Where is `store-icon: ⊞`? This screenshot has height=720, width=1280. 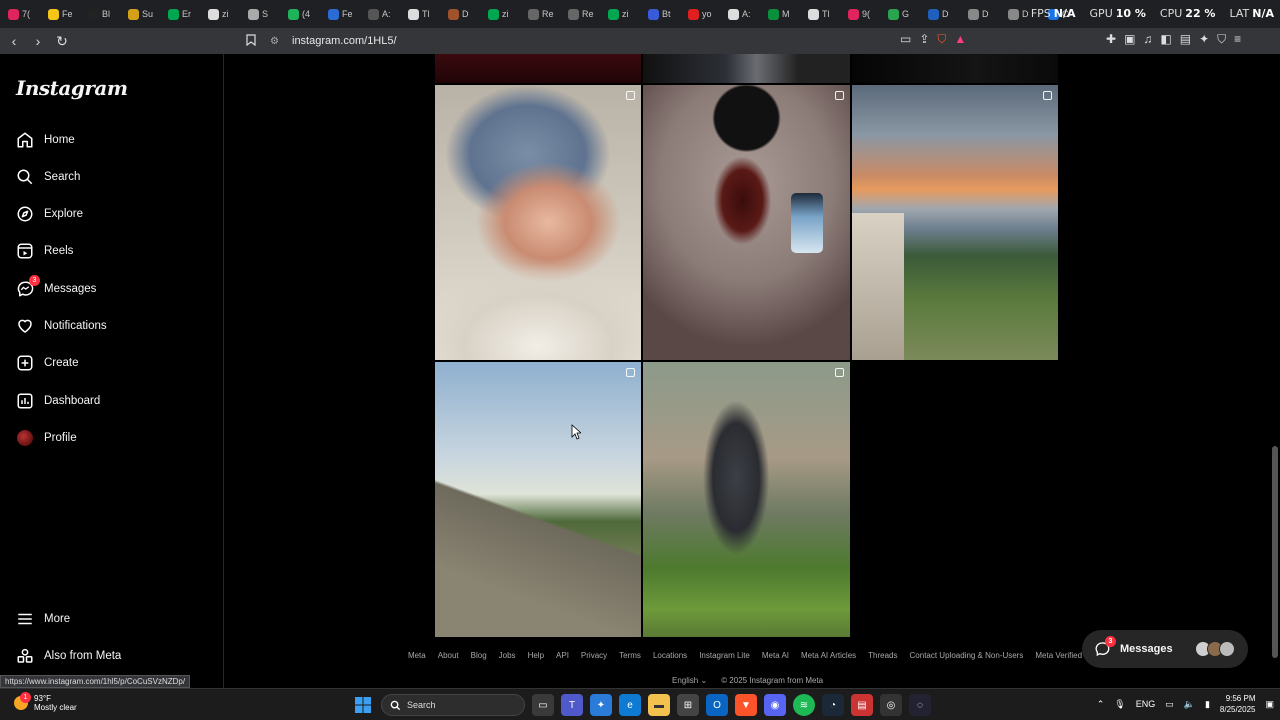 store-icon: ⊞ is located at coordinates (688, 705).